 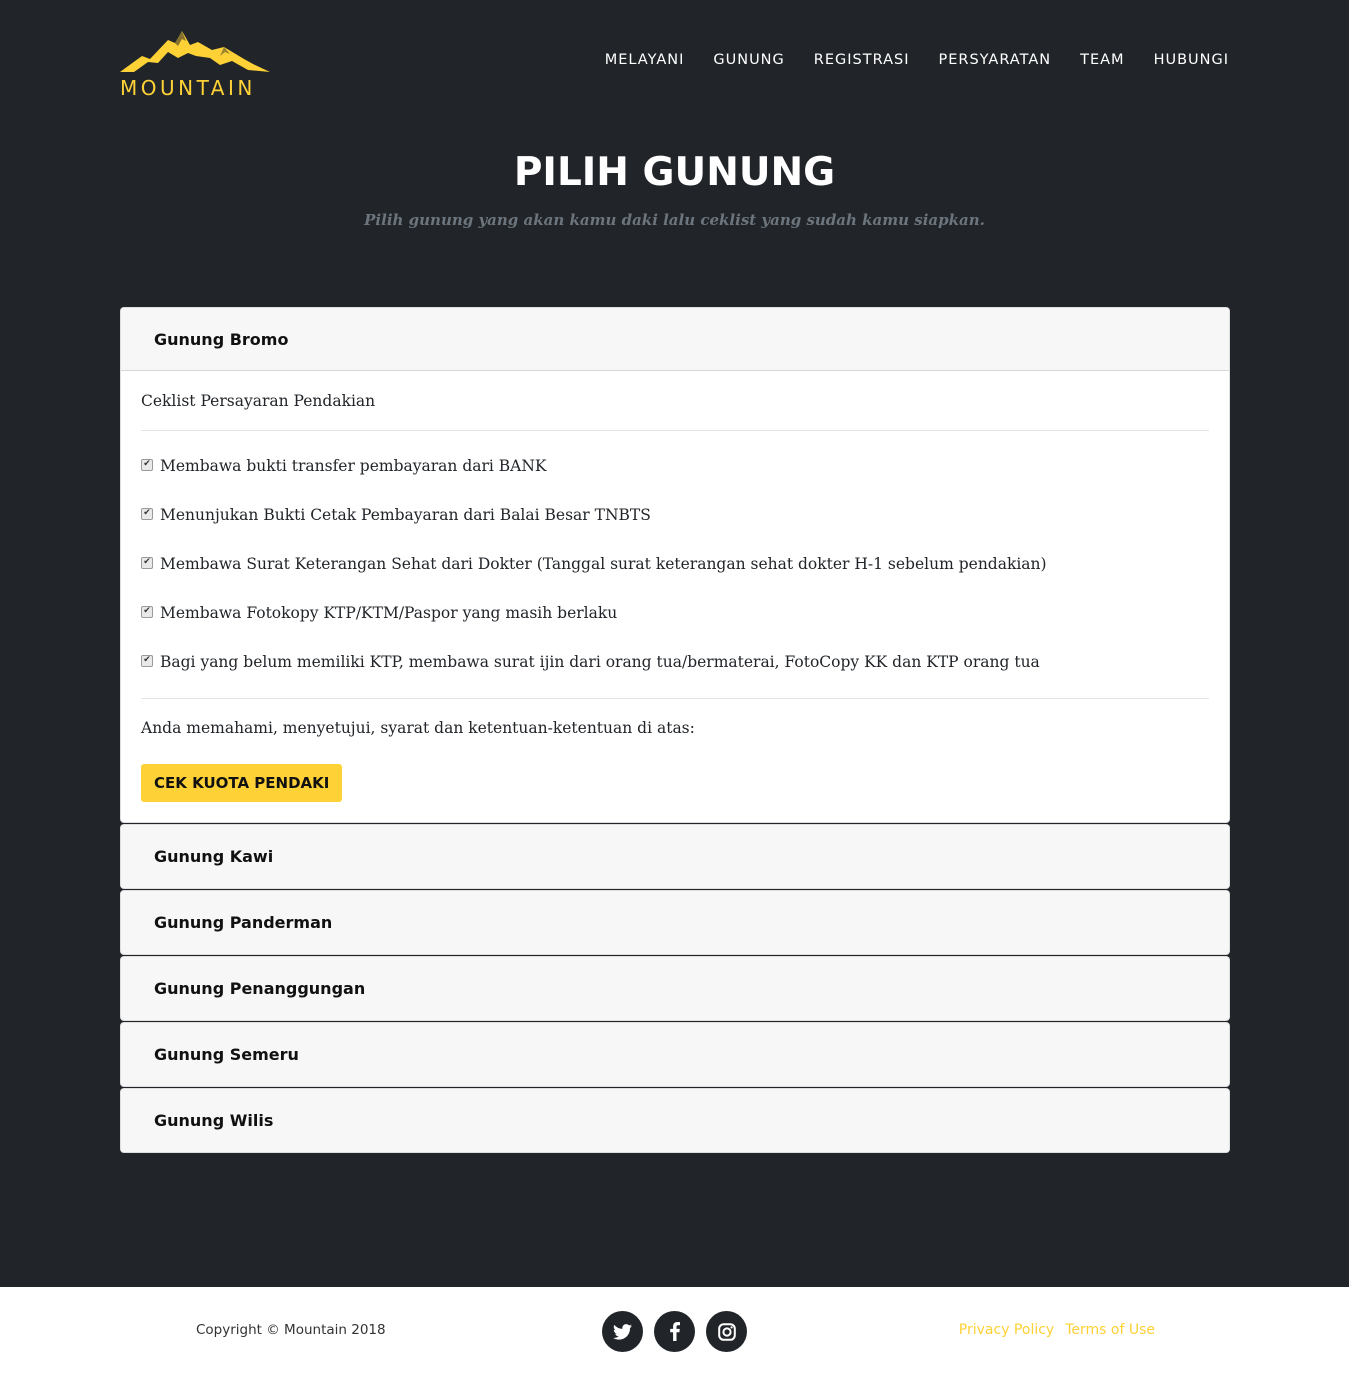 I want to click on accordion-header-semeru: Gunung Semeru, so click(x=675, y=1054).